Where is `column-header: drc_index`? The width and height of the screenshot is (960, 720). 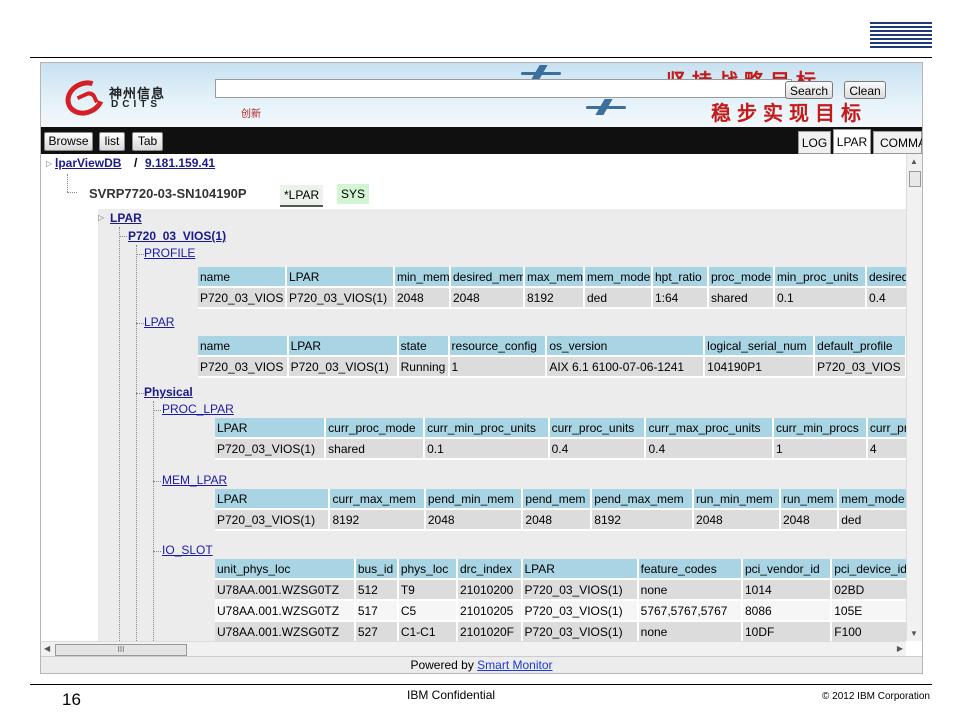
column-header: drc_index is located at coordinates (489, 569).